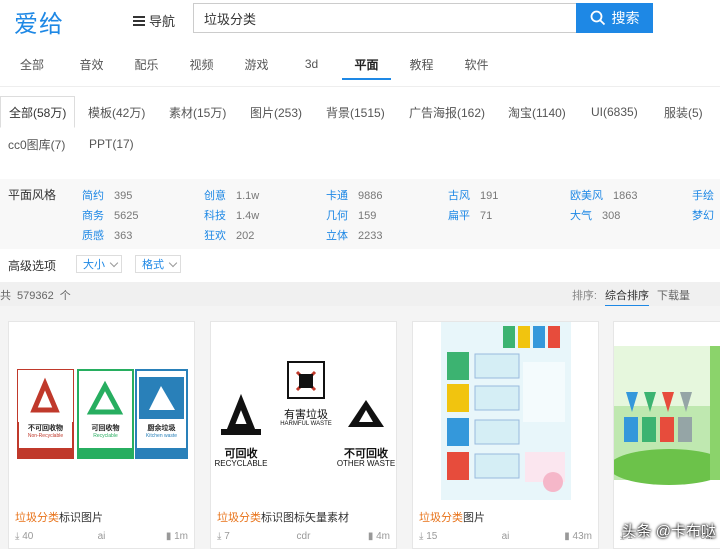  Describe the element at coordinates (537, 112) in the screenshot. I see `subtab-taobao: 淘宝(1140)` at that location.